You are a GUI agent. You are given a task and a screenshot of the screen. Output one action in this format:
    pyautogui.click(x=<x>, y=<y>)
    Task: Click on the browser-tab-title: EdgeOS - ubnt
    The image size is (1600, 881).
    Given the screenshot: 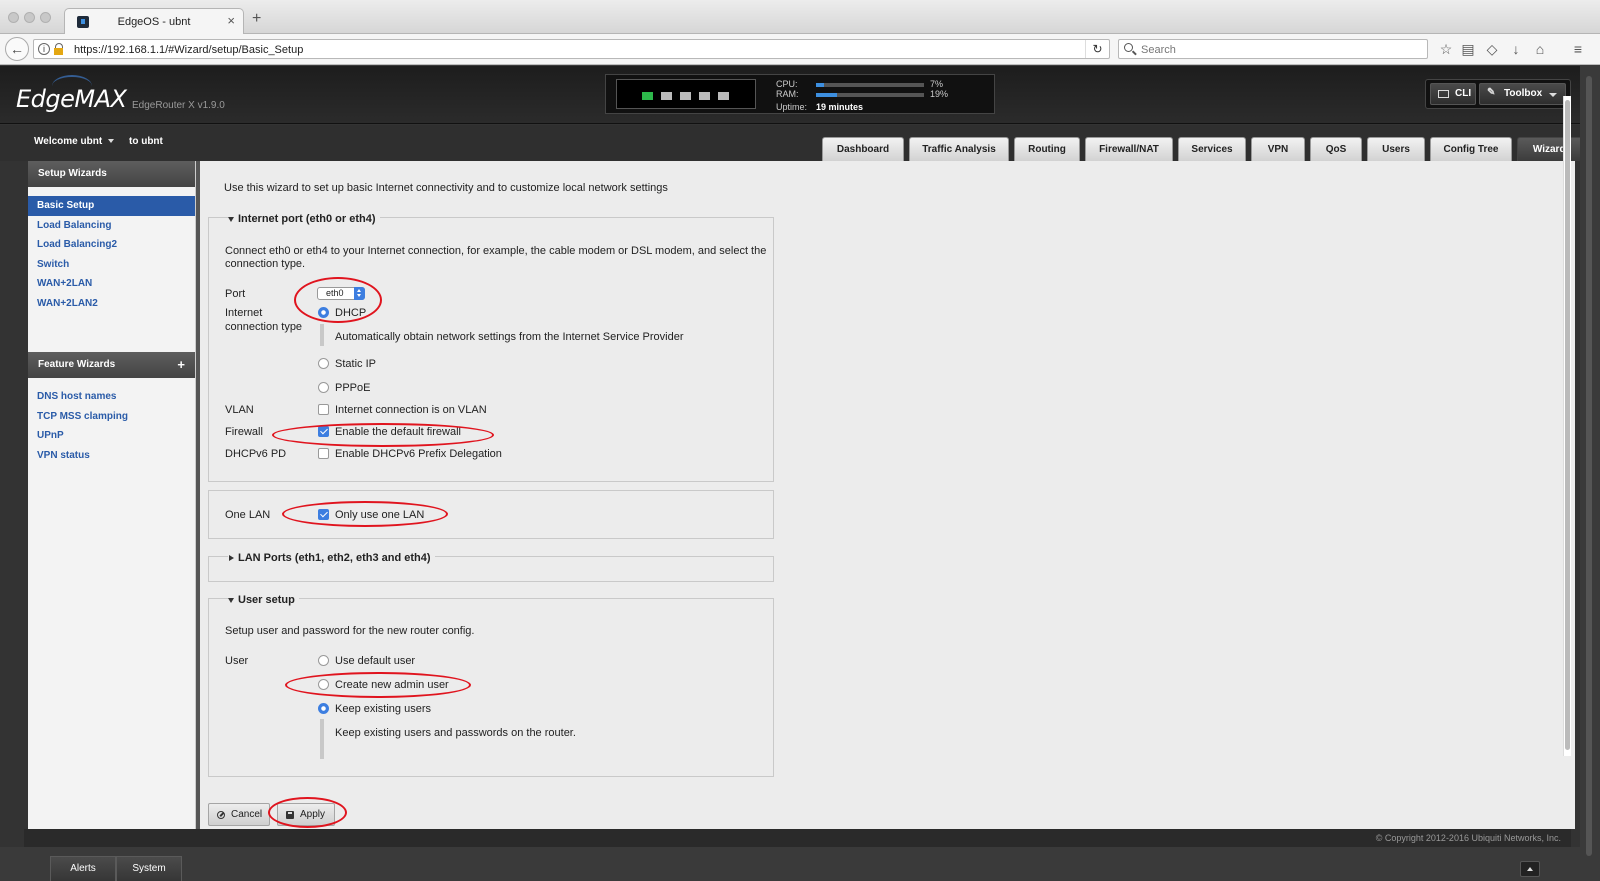 What is the action you would take?
    pyautogui.click(x=154, y=22)
    